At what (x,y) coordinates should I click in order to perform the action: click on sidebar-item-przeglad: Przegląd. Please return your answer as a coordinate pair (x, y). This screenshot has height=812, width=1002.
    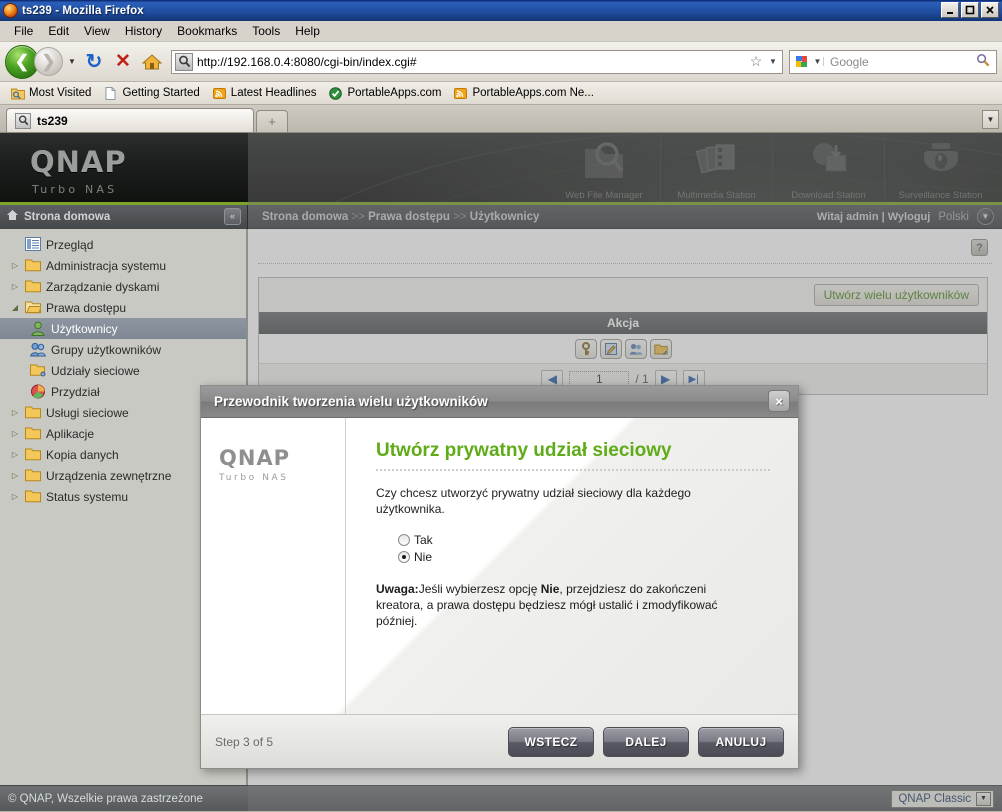
    Looking at the image, I should click on (123, 244).